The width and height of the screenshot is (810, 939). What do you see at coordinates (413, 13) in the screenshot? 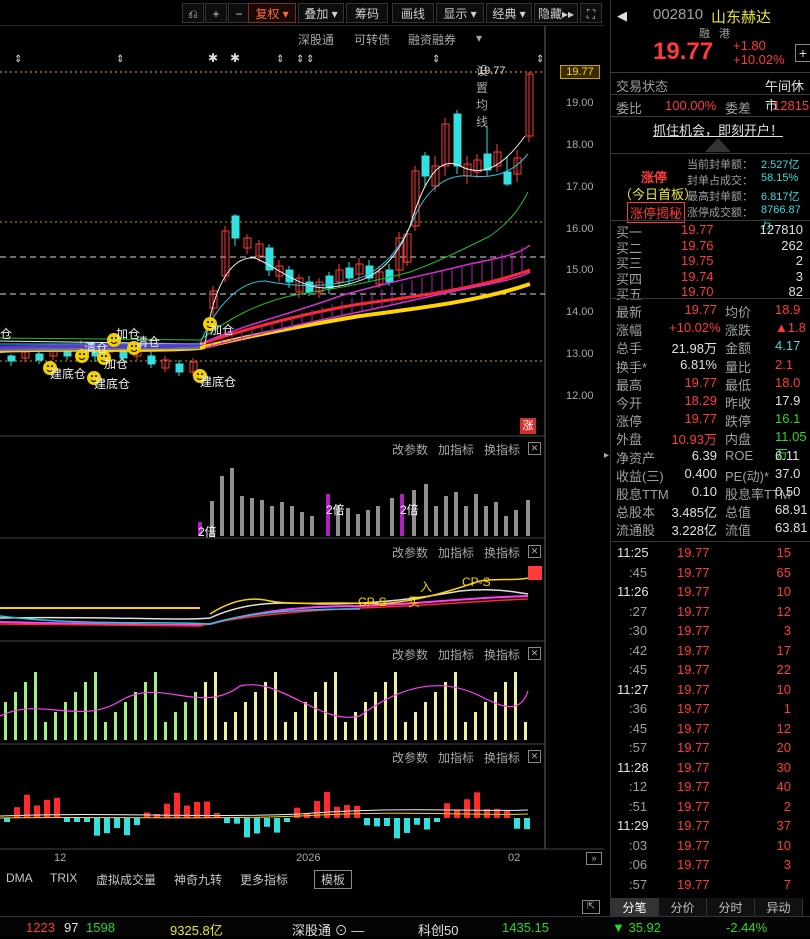
I see `draw-line-button: 画线` at bounding box center [413, 13].